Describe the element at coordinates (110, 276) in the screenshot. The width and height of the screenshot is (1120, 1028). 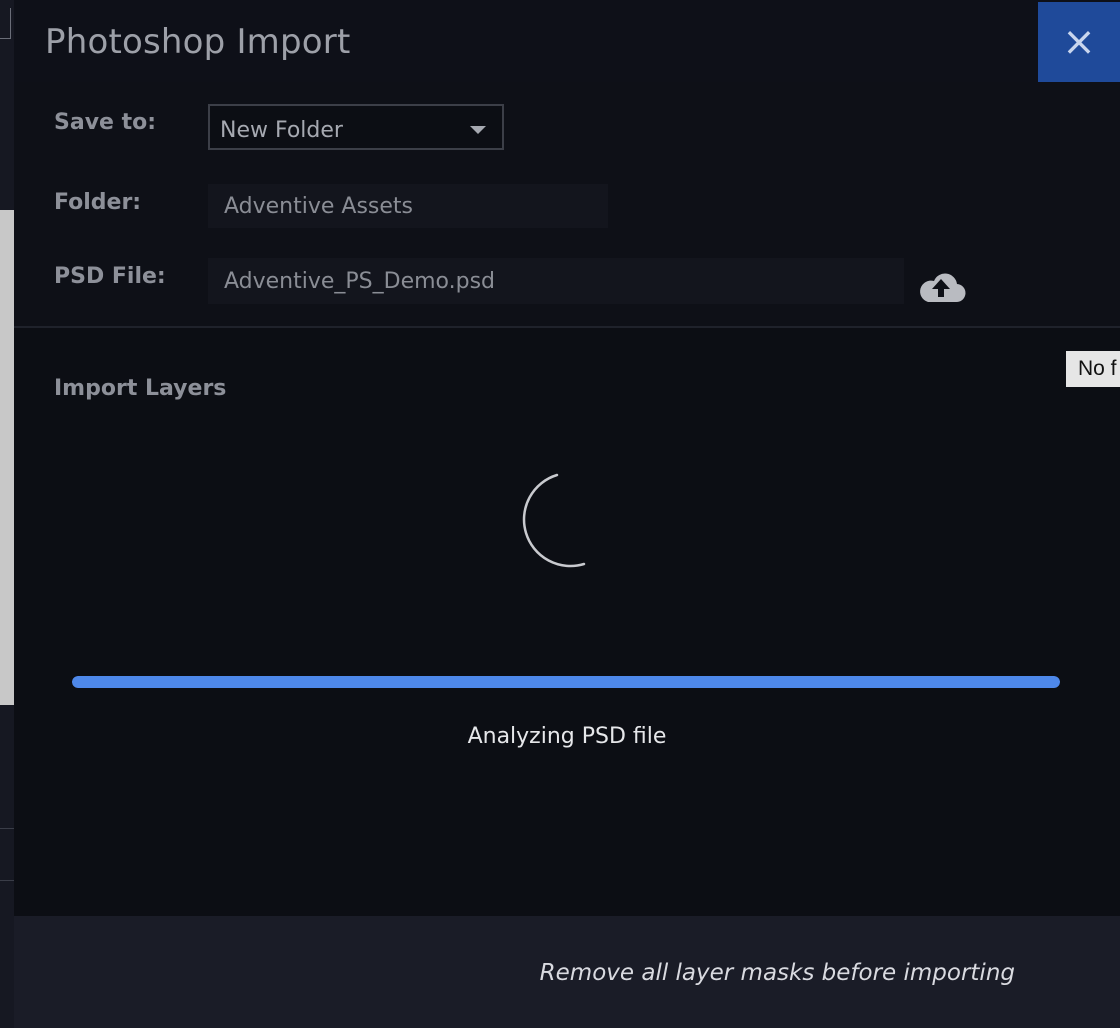
I see `psd-file-label: PSD File:` at that location.